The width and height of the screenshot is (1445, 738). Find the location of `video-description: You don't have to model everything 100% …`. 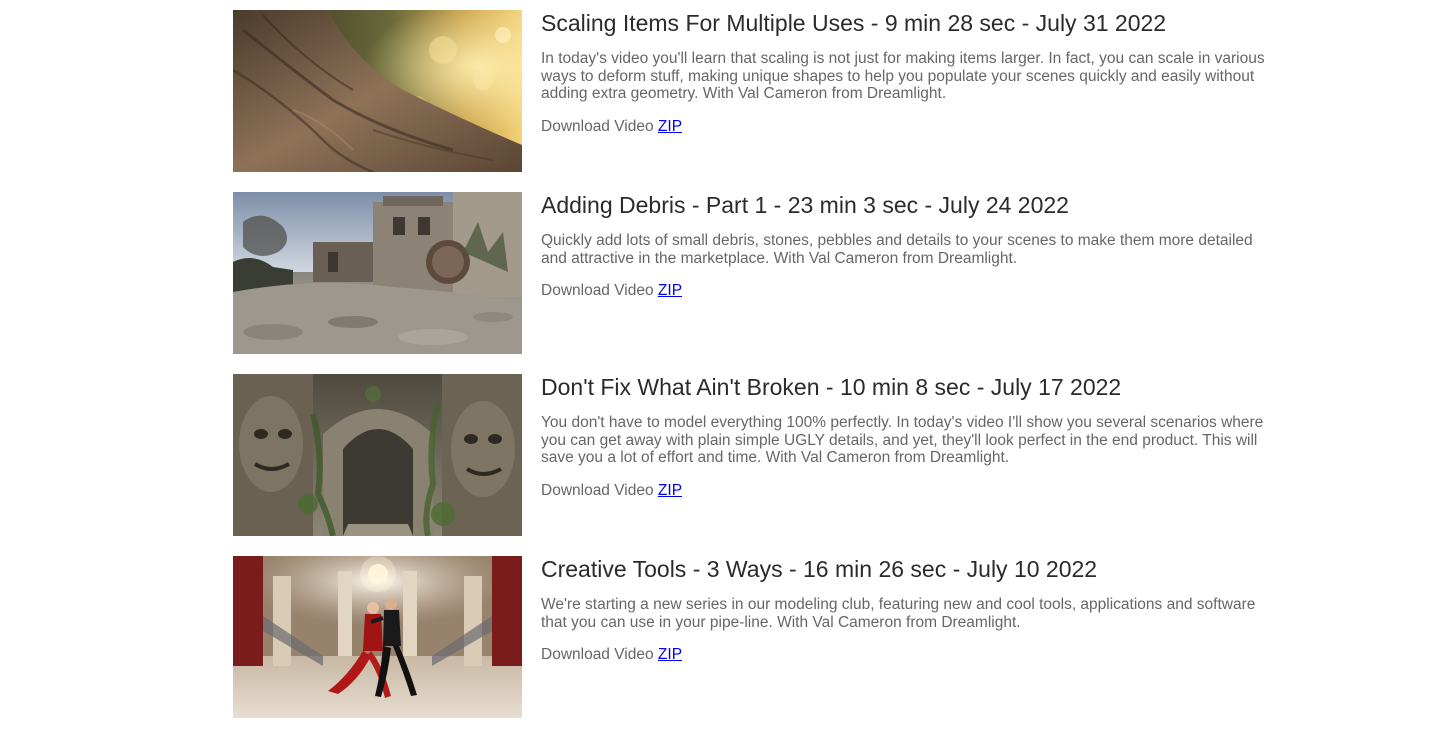

video-description: You don't have to model everything 100% … is located at coordinates (902, 440).